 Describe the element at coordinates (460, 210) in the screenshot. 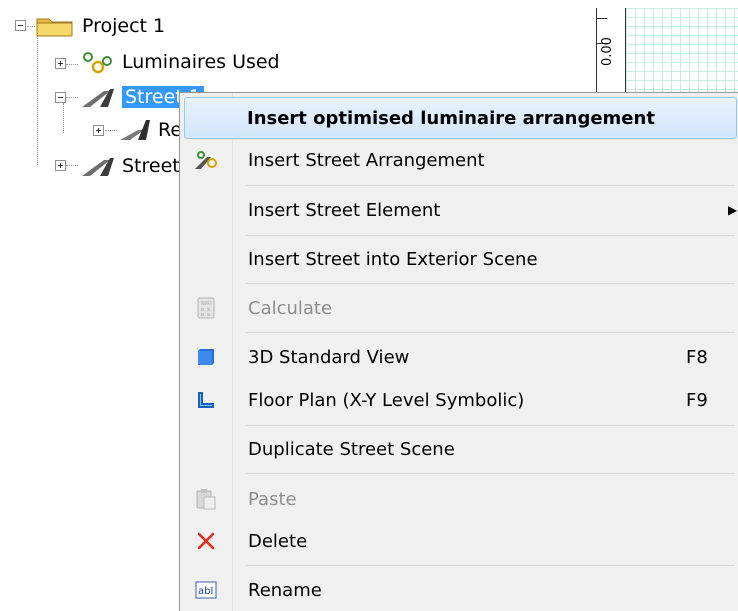

I see `menu-item-insert-street-element: Insert Street Element ▶` at that location.